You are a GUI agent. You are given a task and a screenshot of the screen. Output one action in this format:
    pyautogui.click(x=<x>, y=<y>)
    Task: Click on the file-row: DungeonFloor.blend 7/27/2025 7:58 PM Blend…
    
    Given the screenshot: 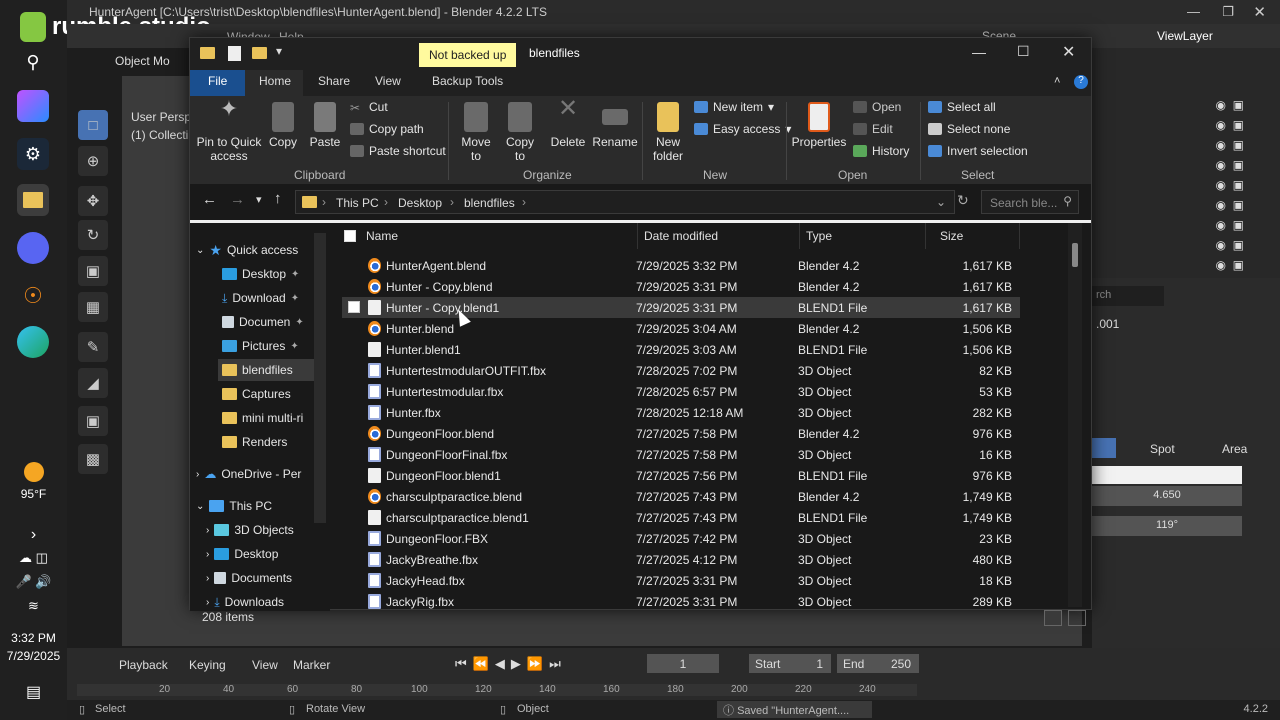 What is the action you would take?
    pyautogui.click(x=681, y=433)
    